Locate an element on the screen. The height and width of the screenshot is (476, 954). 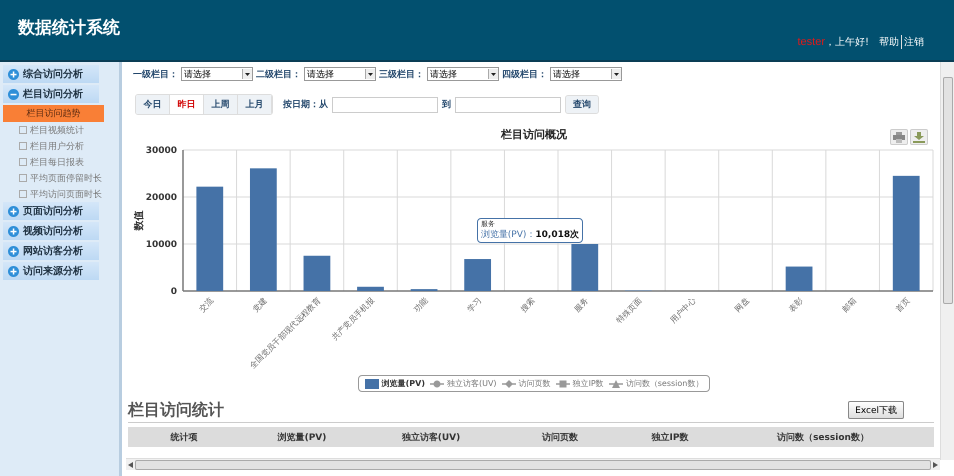
x-category-label: 交流 is located at coordinates (207, 305).